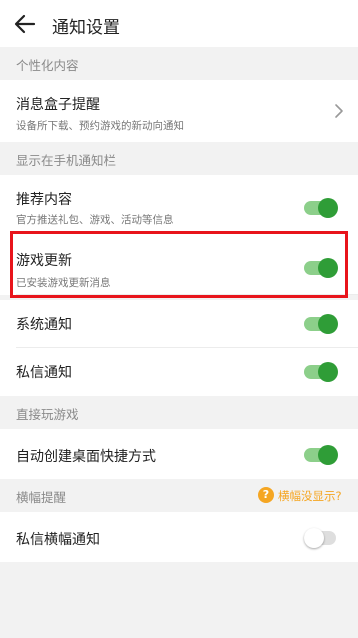 The image size is (358, 638). I want to click on section-instant-play: 直接玩游戏, so click(179, 412).